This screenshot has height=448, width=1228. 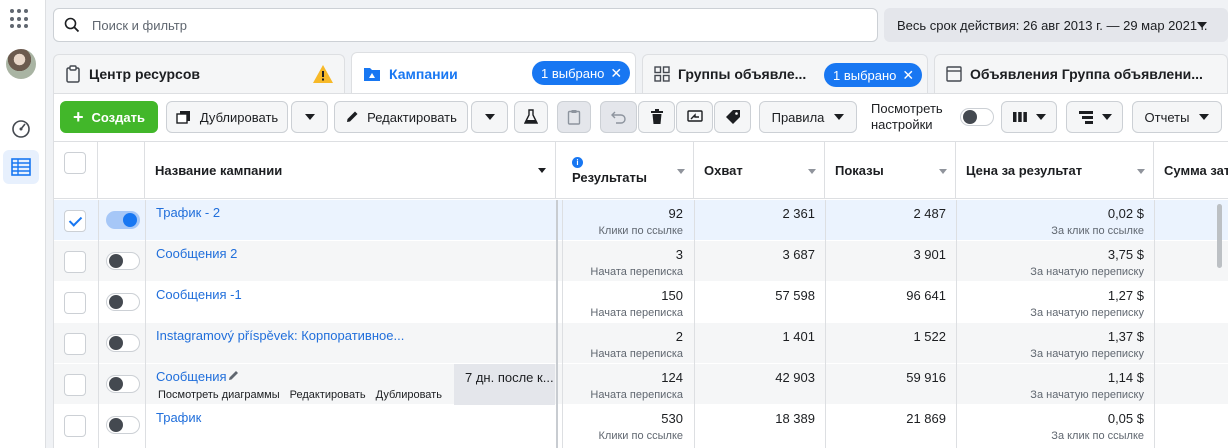 I want to click on view-settings-line1: Посмотреть, so click(x=907, y=108).